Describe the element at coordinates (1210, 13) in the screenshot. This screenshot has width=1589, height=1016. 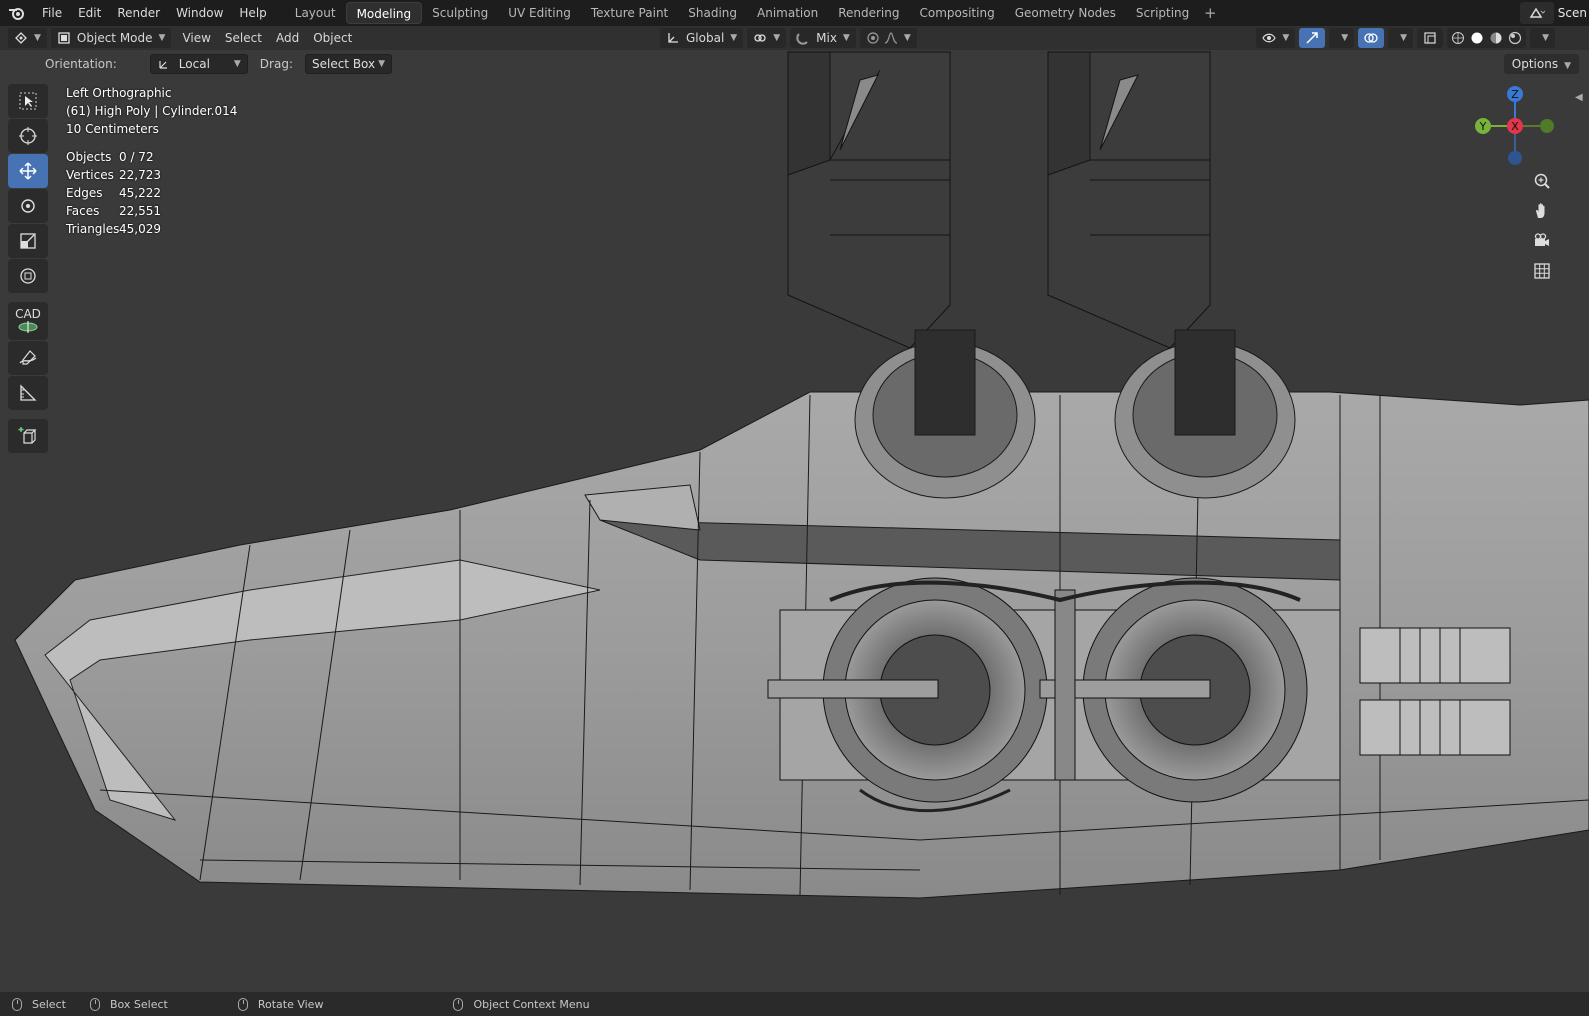
I see `add-workspace-icon: +` at that location.